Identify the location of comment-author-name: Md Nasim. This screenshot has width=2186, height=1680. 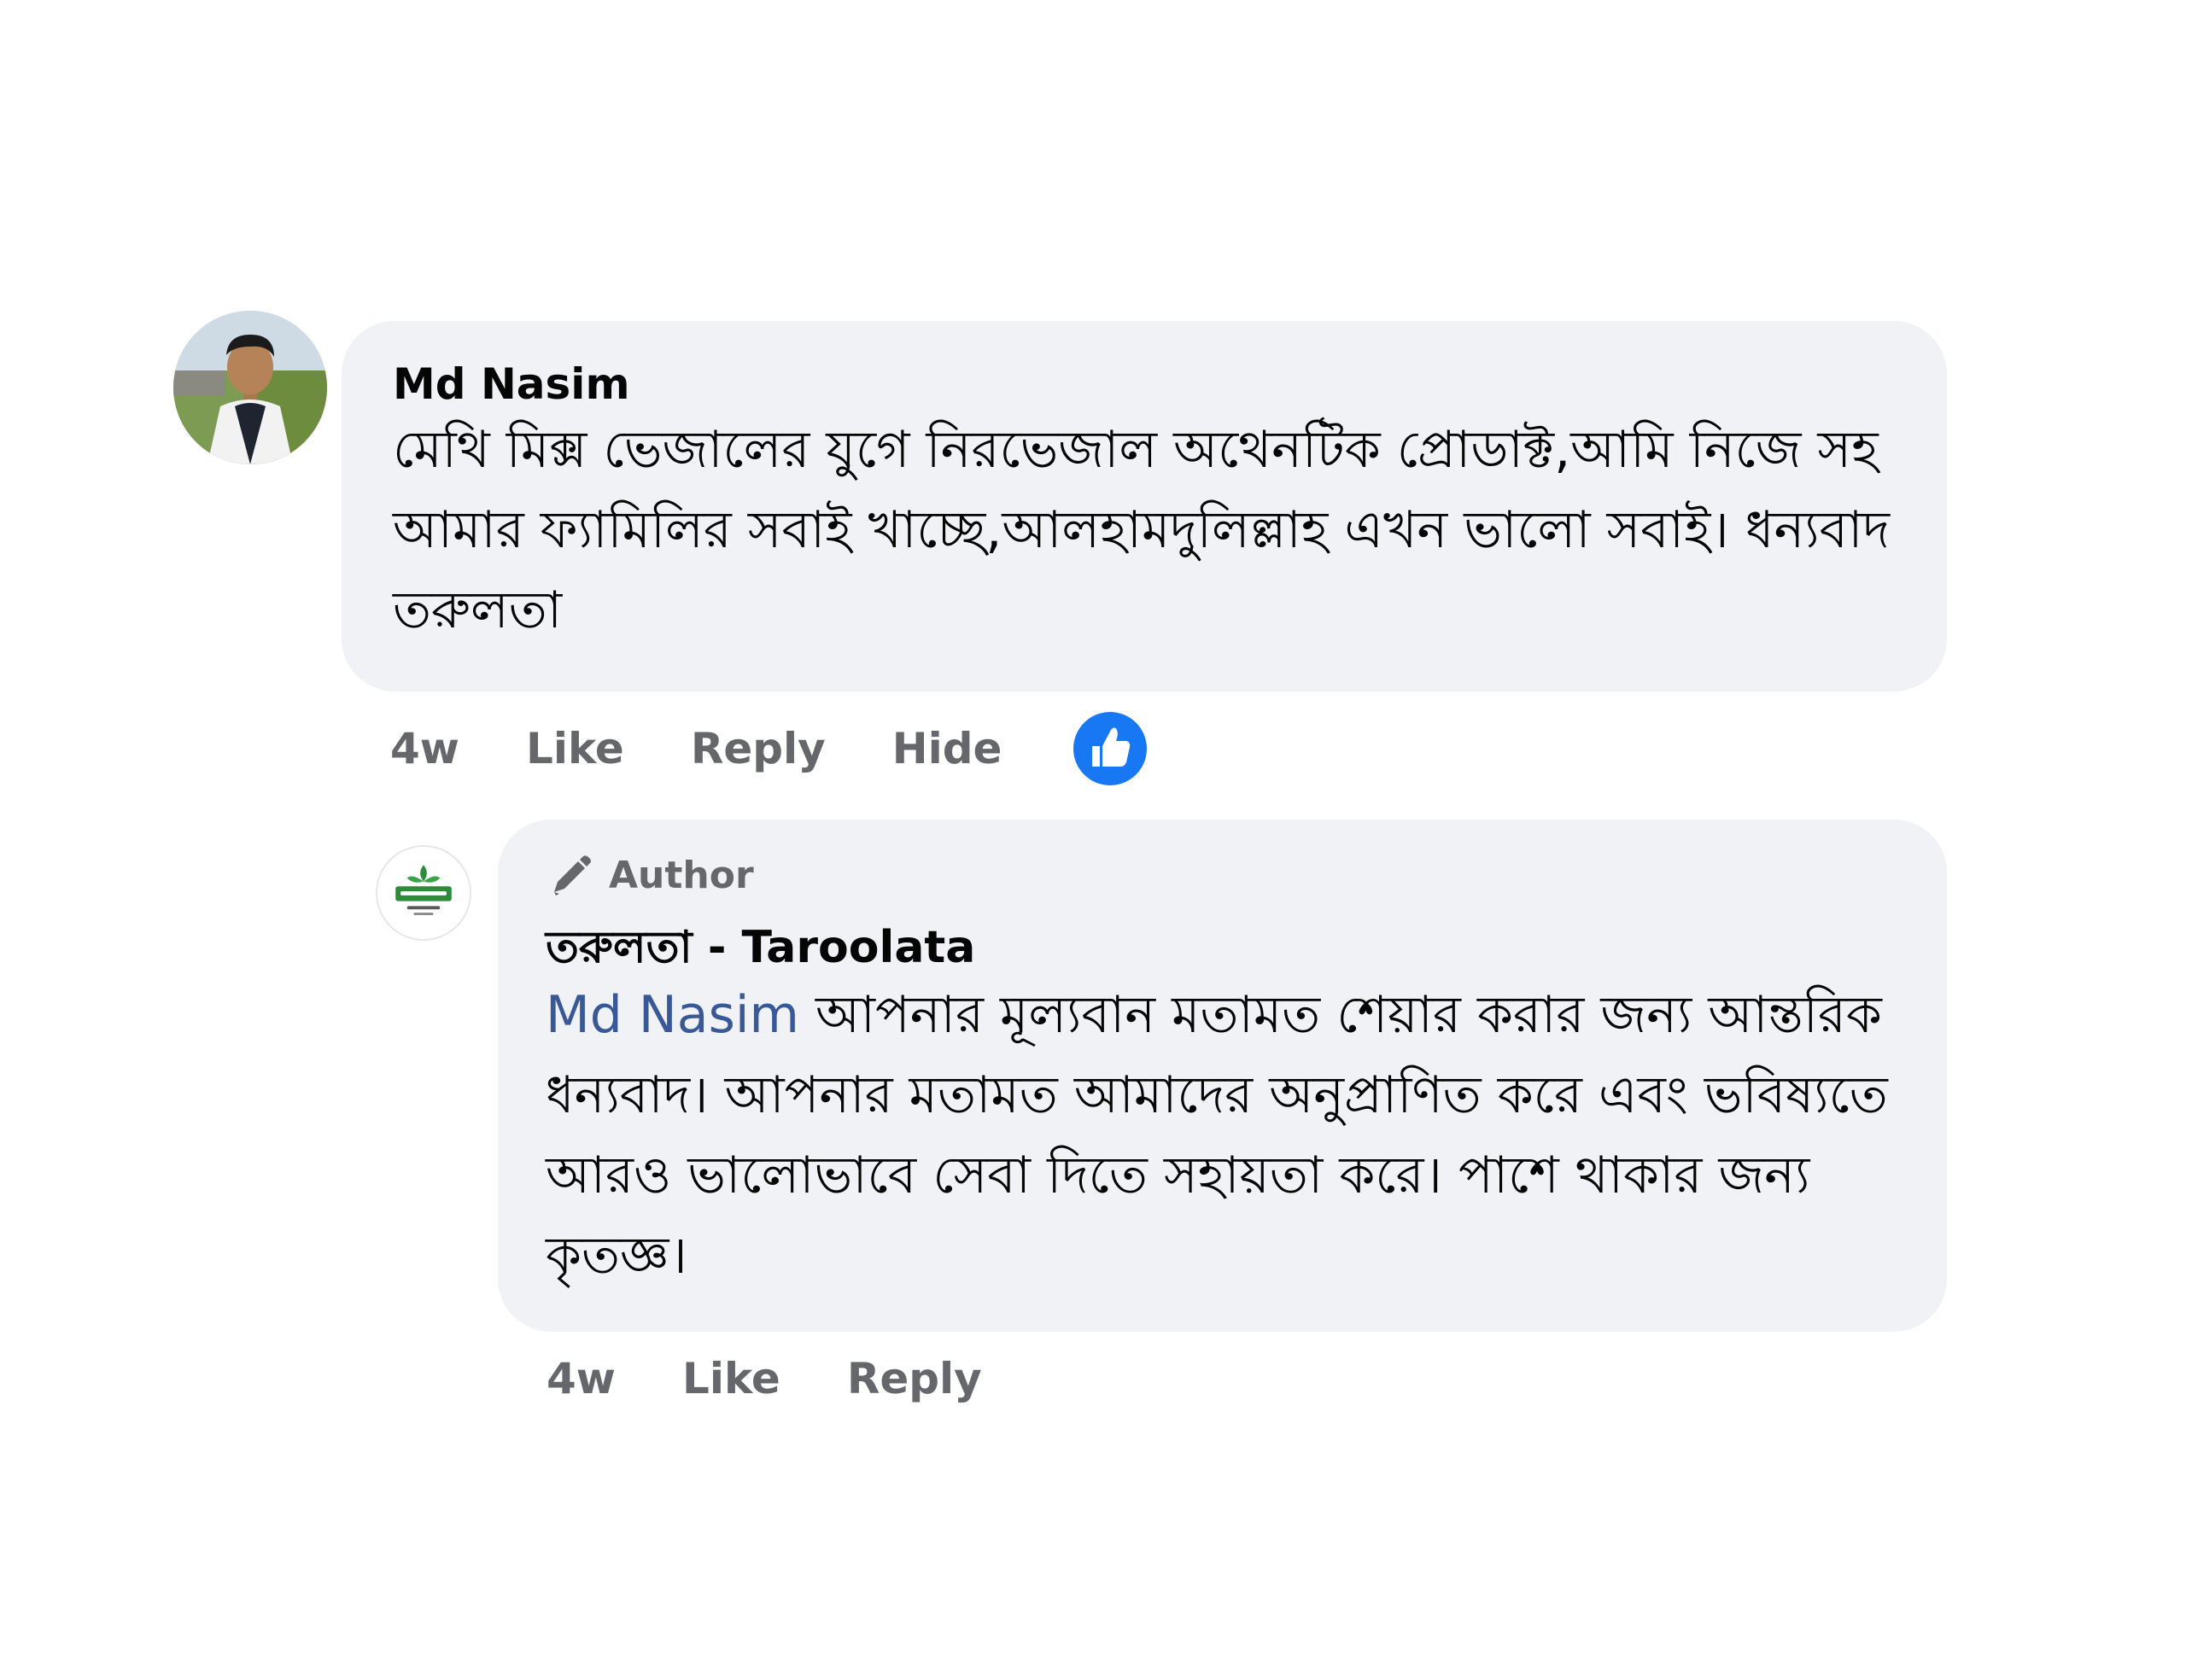
(1170, 384).